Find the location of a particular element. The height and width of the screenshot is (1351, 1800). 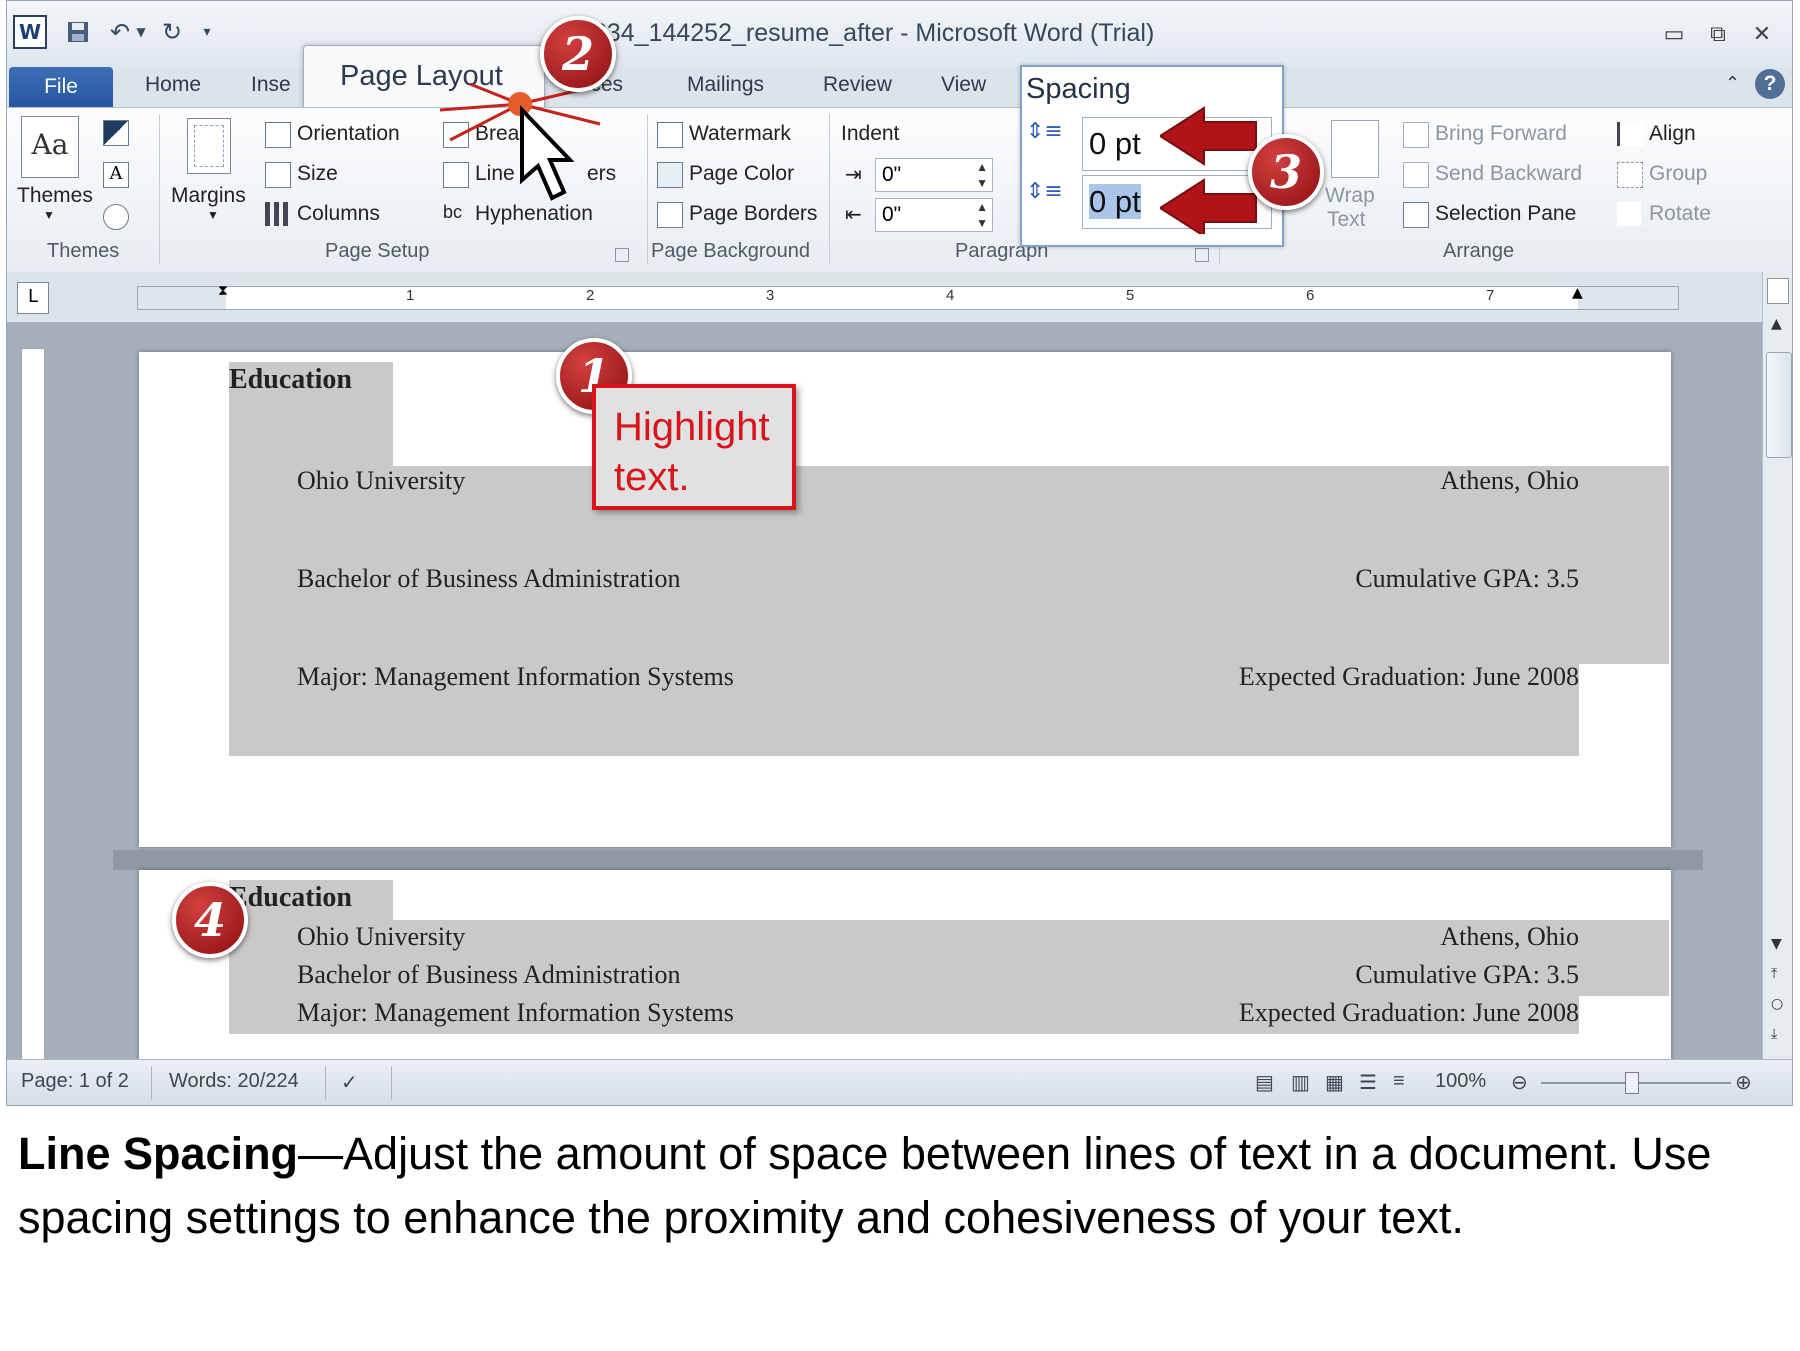

tab-insert: Inse is located at coordinates (271, 85).